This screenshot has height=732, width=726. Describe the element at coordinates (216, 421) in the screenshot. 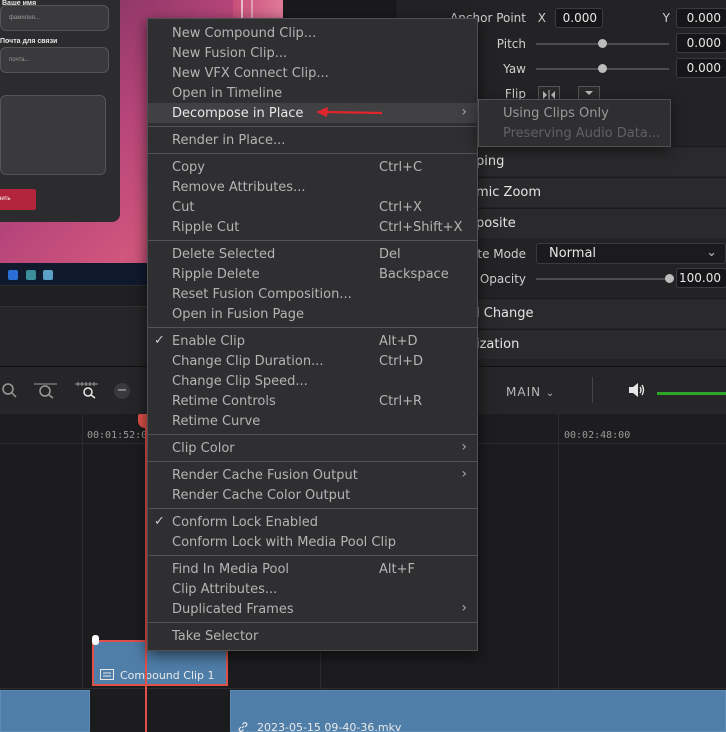

I see `menu-item-label: Retime Curve` at that location.